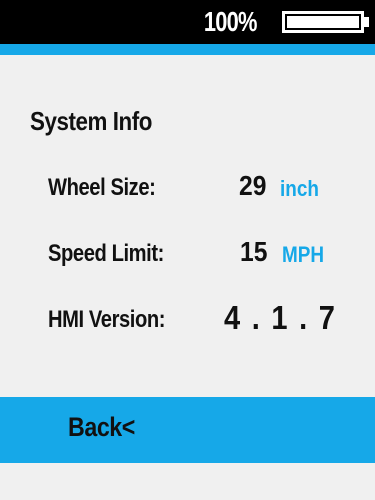  What do you see at coordinates (253, 185) in the screenshot?
I see `wheel-size-value: 29` at bounding box center [253, 185].